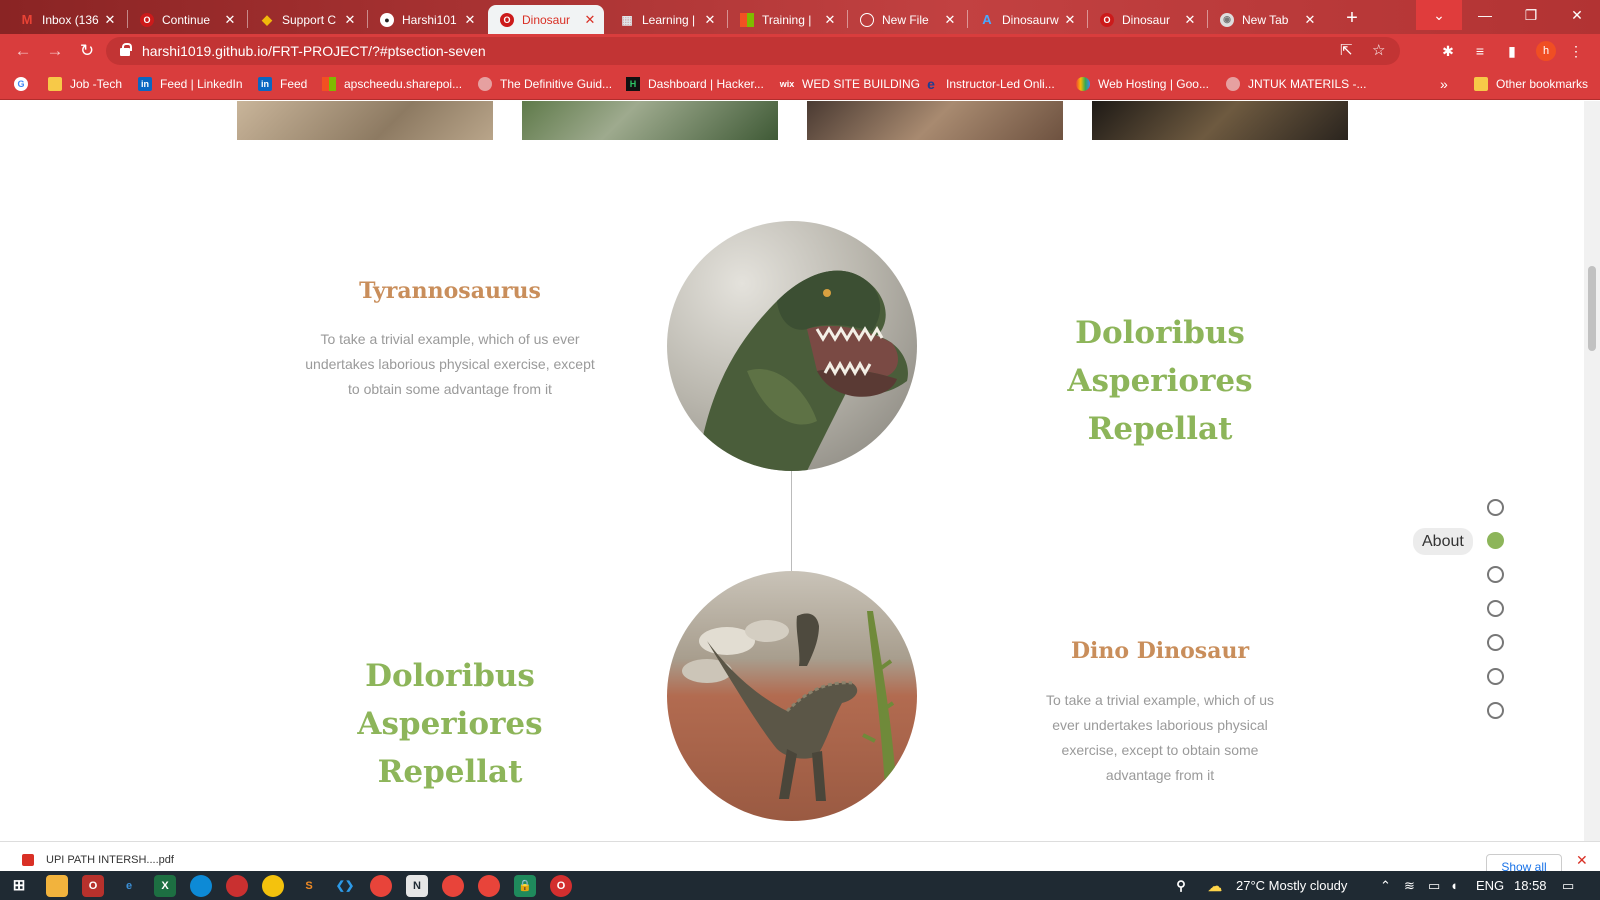 This screenshot has height=900, width=1600. Describe the element at coordinates (19, 886) in the screenshot. I see `windows-start-icon: ⊞` at that location.